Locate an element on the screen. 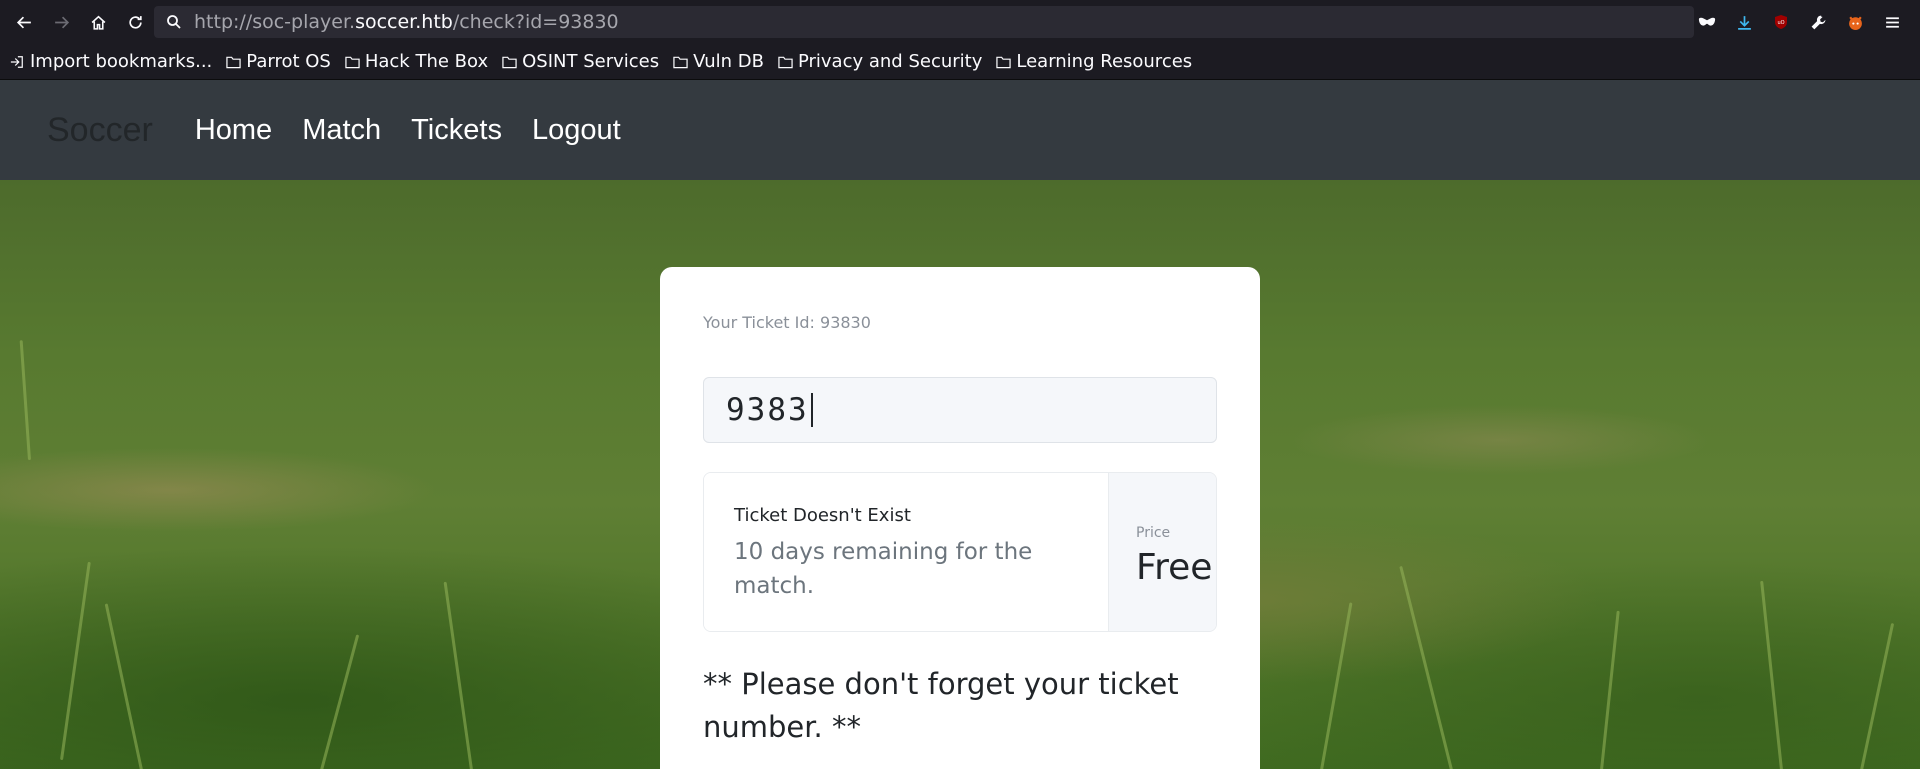 This screenshot has height=769, width=1920. forward-icon is located at coordinates (61, 22).